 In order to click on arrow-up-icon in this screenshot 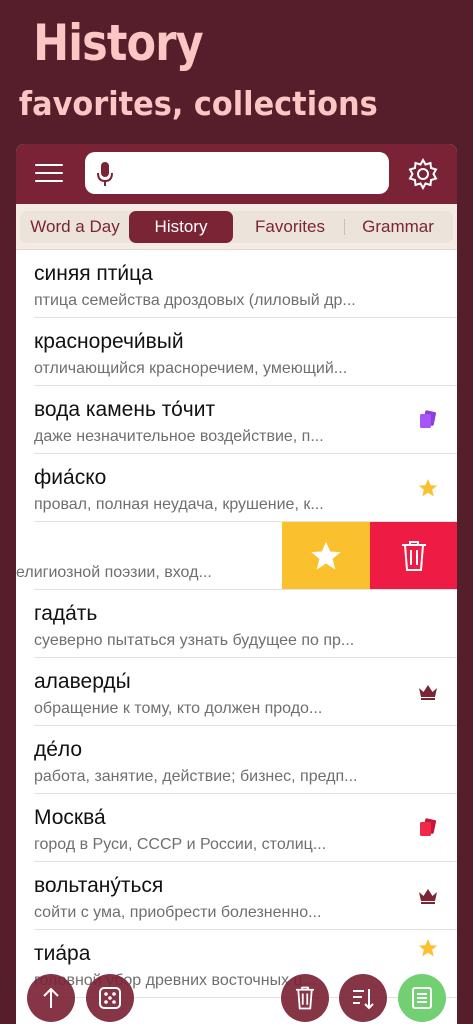, I will do `click(51, 997)`.